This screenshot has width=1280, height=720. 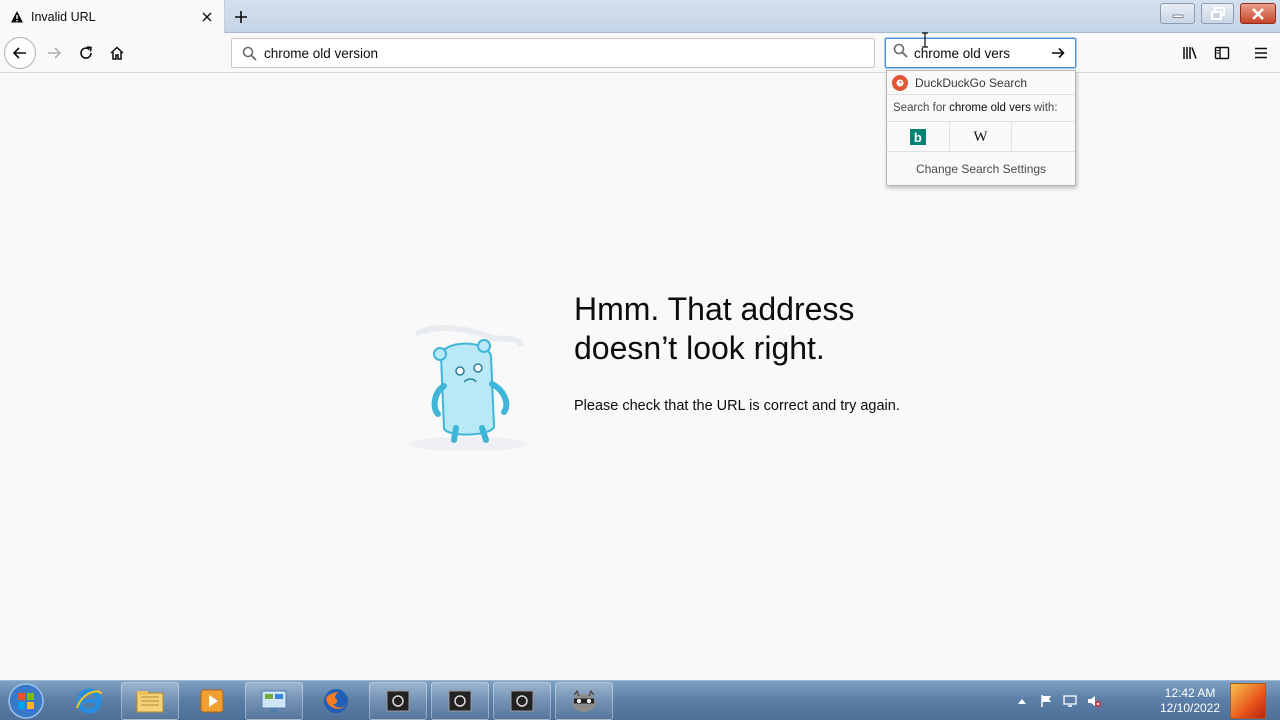 I want to click on url-input, so click(x=554, y=53).